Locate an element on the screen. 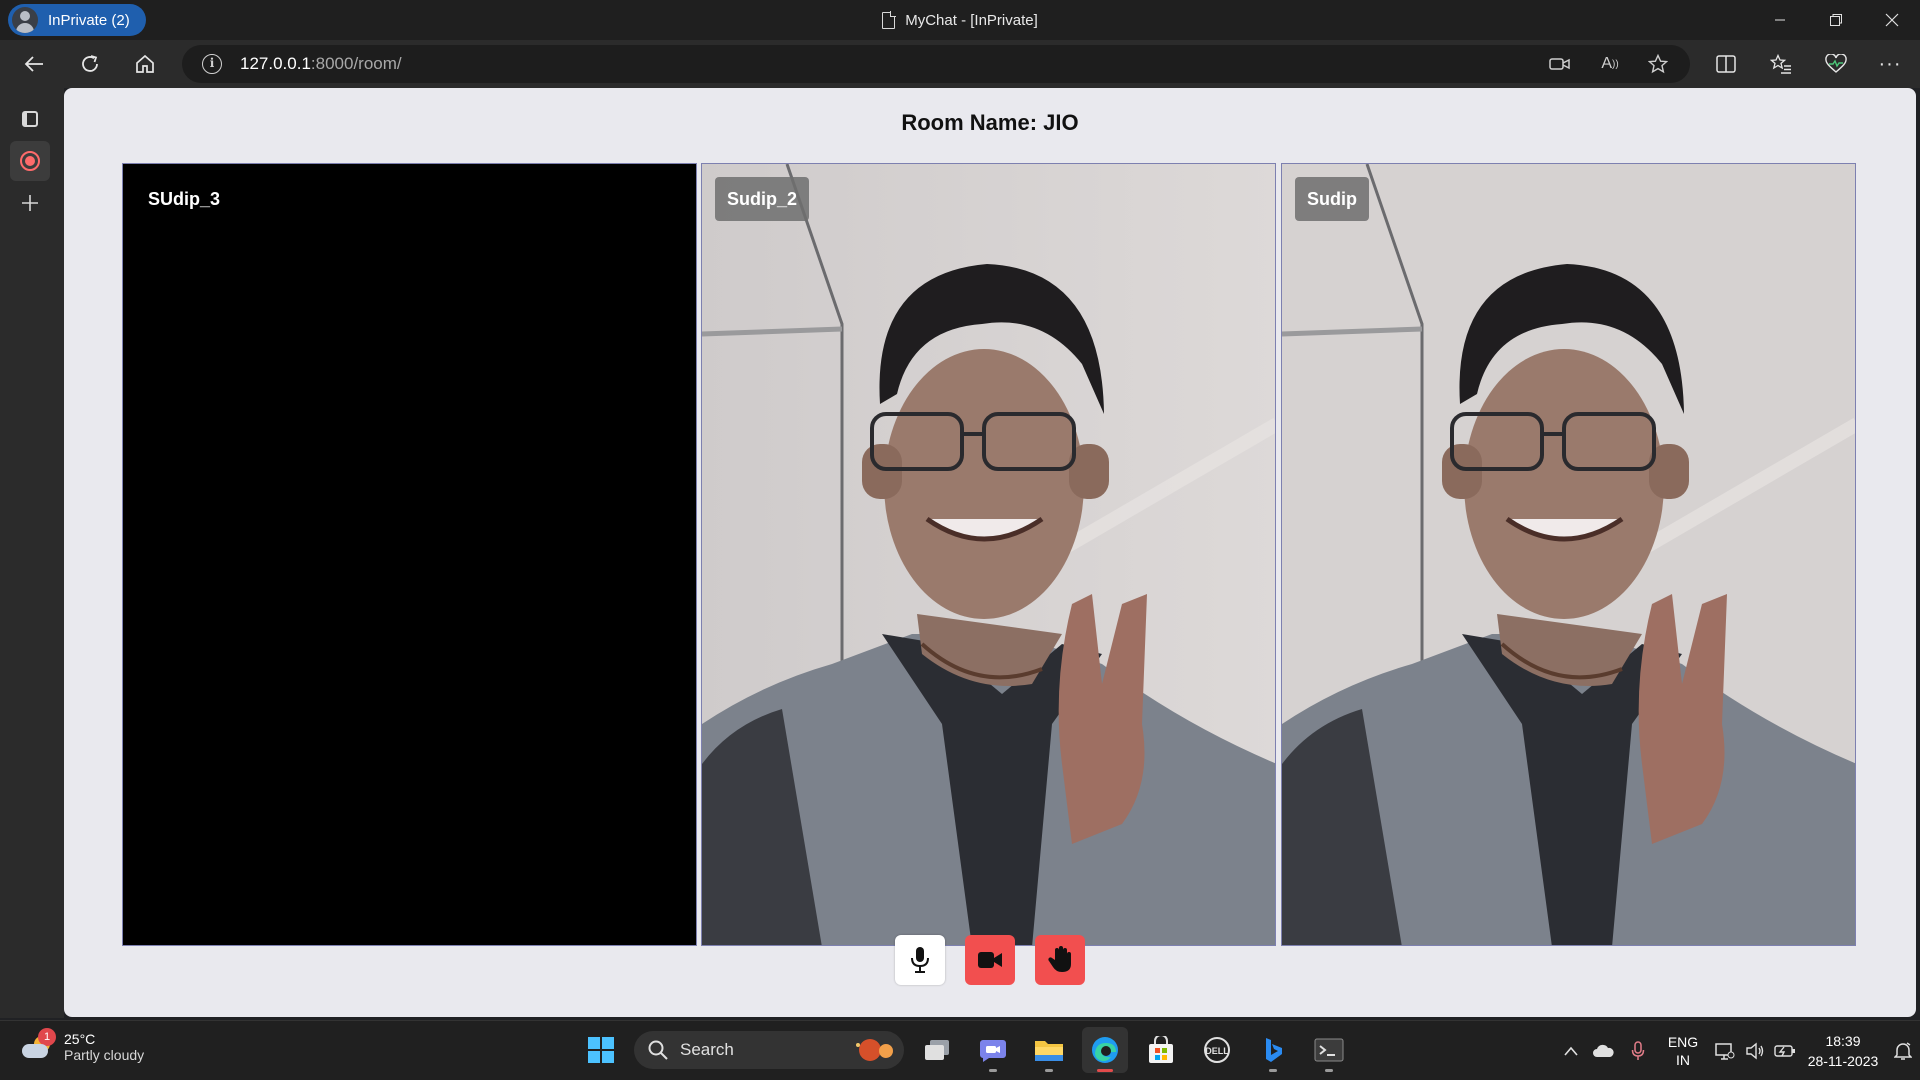 The width and height of the screenshot is (1920, 1080). refresh-button is located at coordinates (90, 64).